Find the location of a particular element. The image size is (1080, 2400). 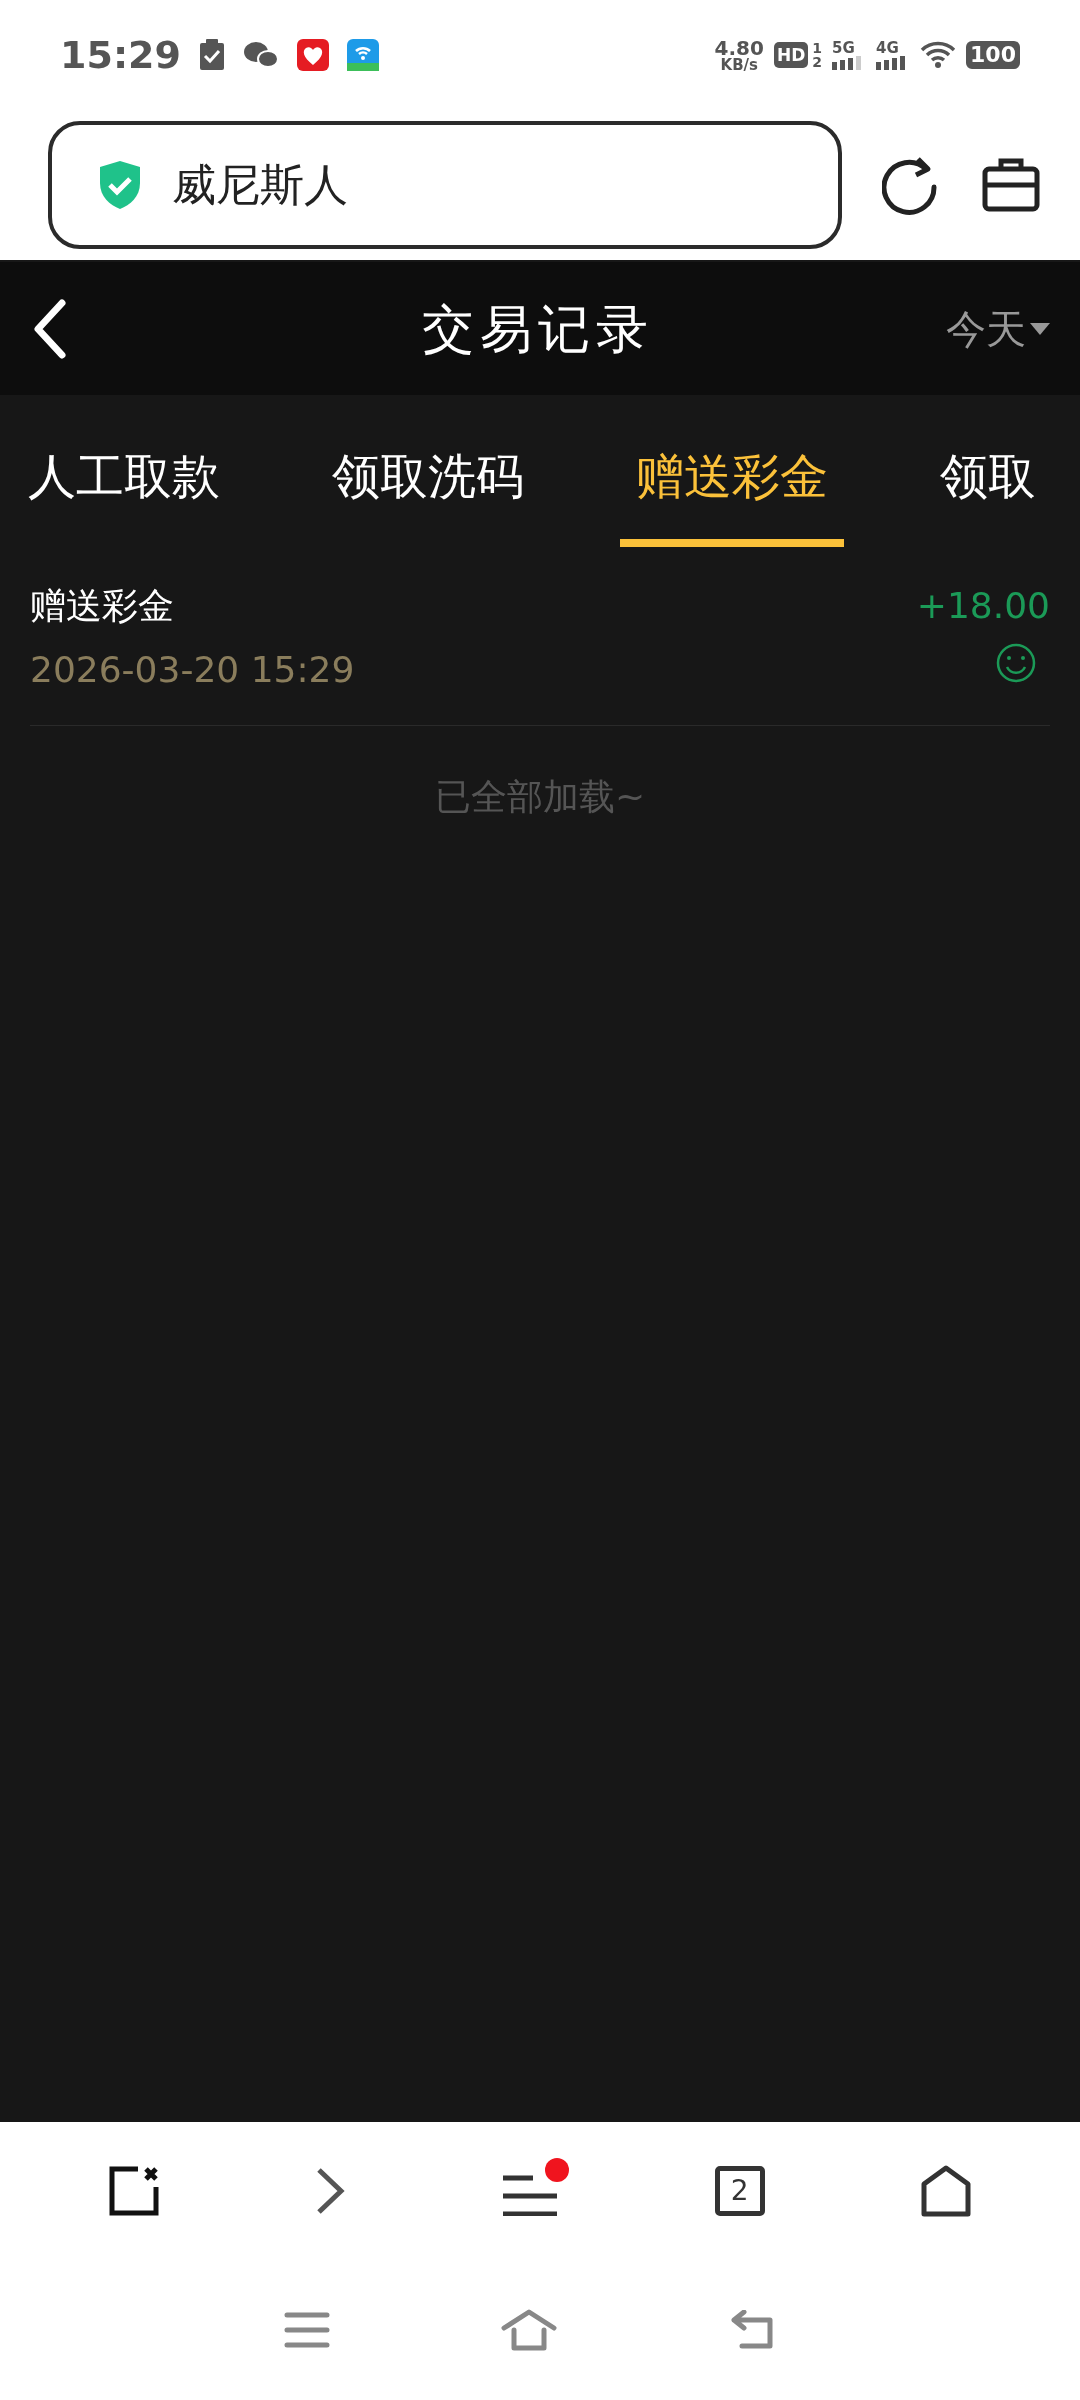

tab: 领取洗码 is located at coordinates (428, 476).